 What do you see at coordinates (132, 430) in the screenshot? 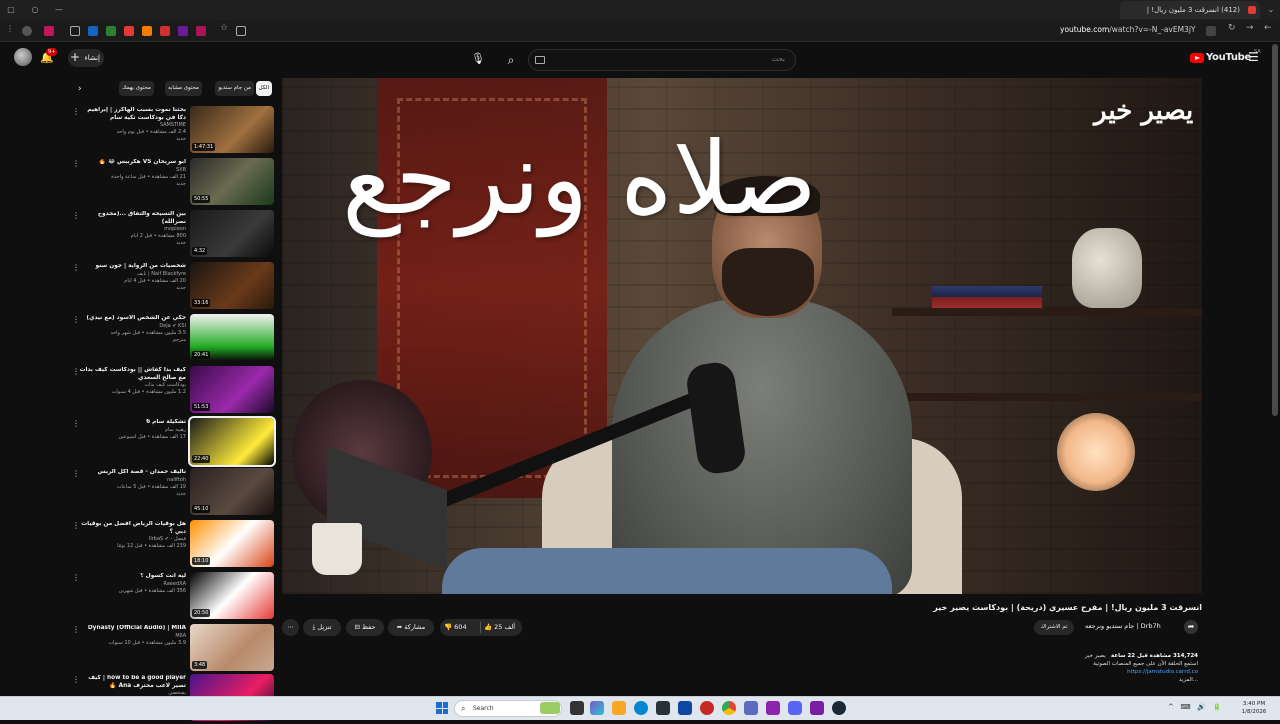
I see `recommendation-channel: رهيبة سام` at bounding box center [132, 430].